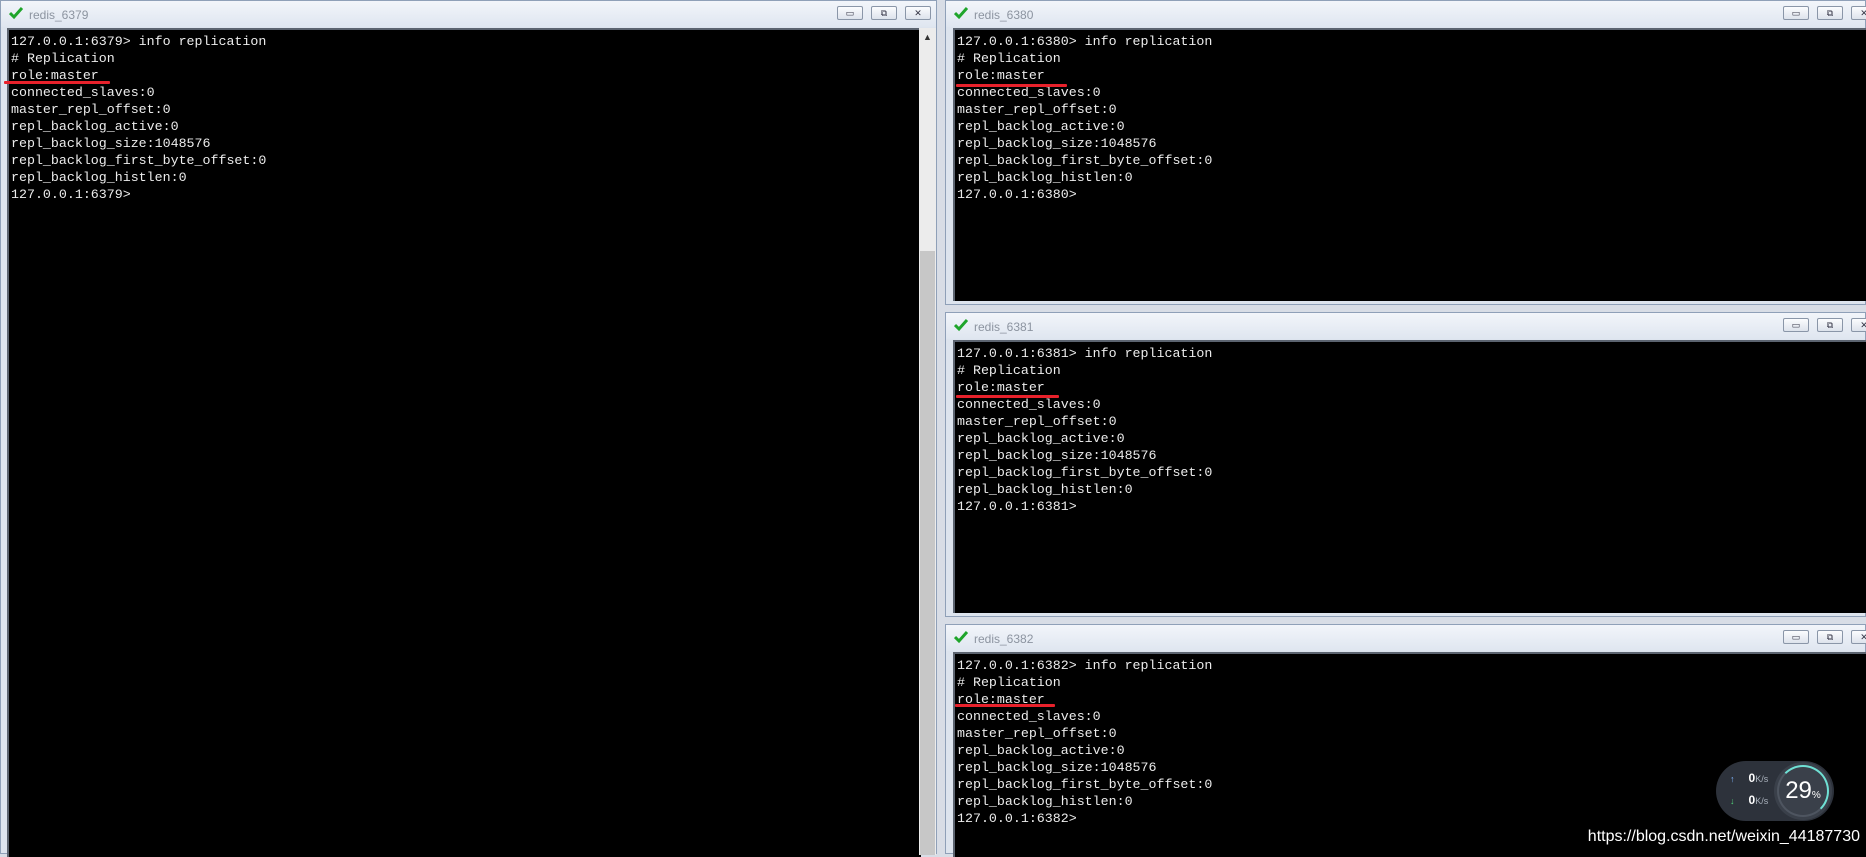  Describe the element at coordinates (1085, 41) in the screenshot. I see `terminal-line: 127.0.0.1:6380> info replication` at that location.